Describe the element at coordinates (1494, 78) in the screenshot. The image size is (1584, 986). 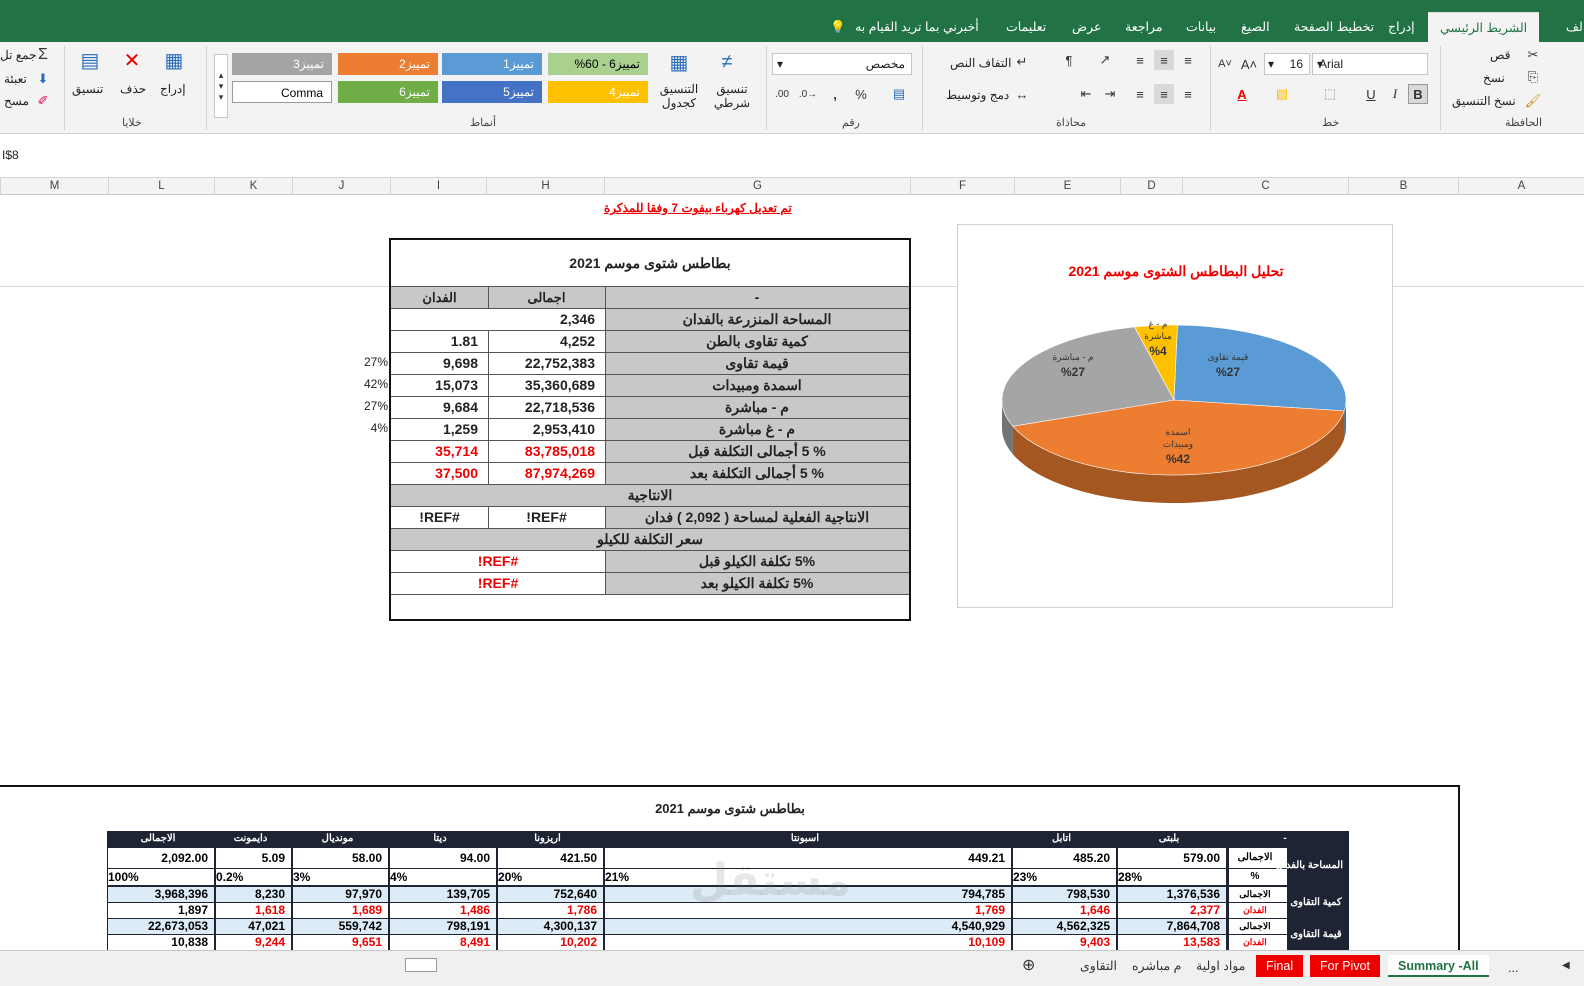
I see `copy-button: نسخ` at that location.